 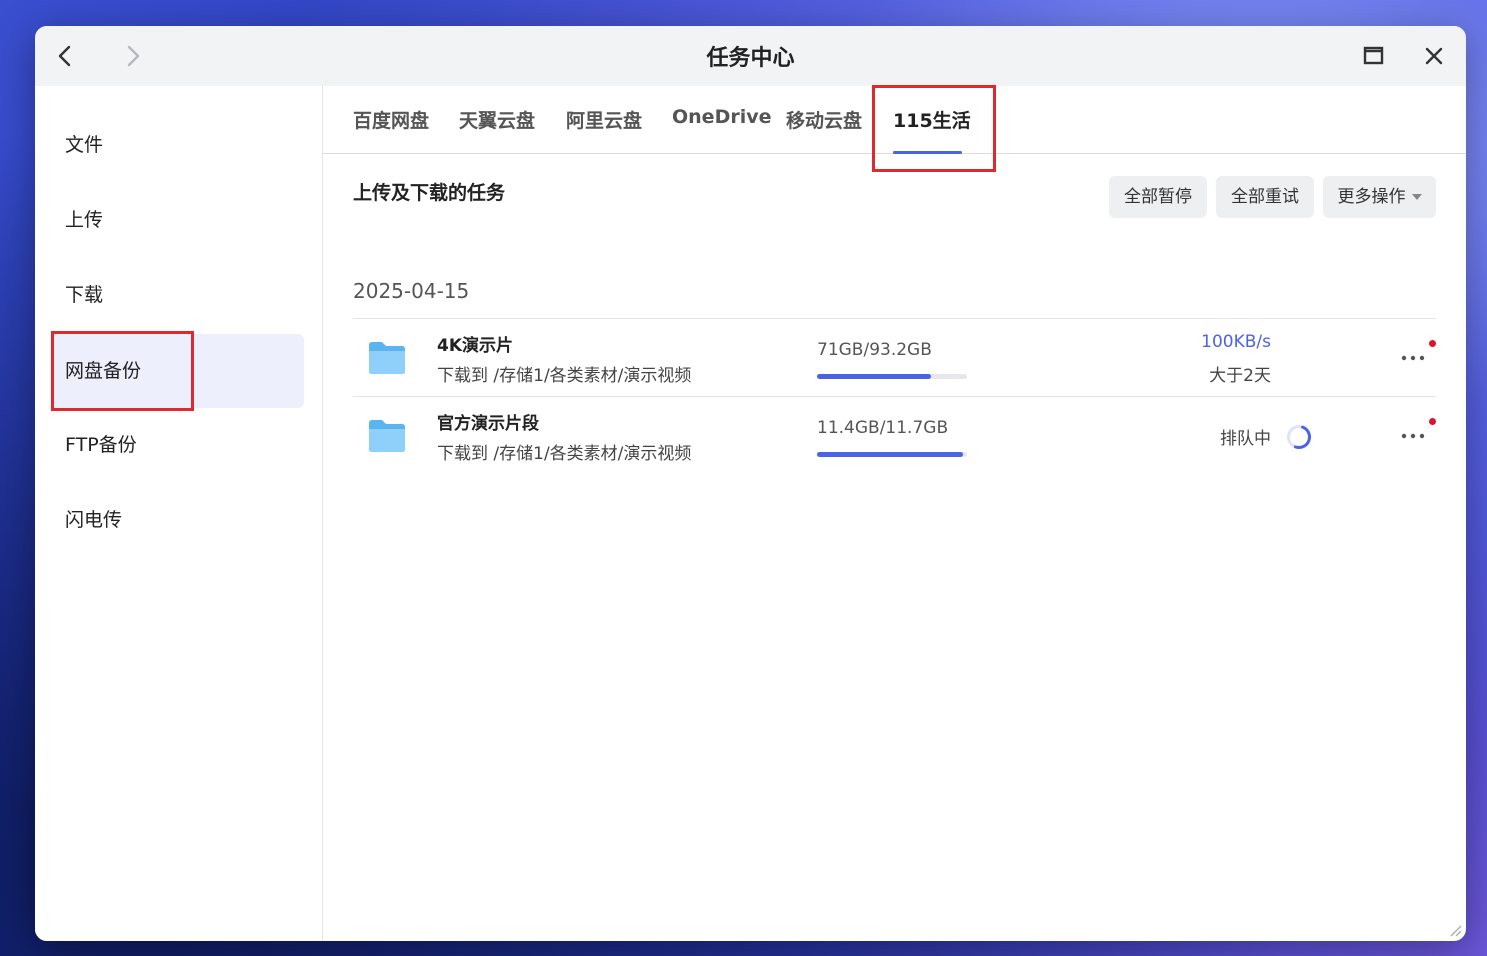 What do you see at coordinates (604, 119) in the screenshot?
I see `tab-aliyun: 阿里云盘` at bounding box center [604, 119].